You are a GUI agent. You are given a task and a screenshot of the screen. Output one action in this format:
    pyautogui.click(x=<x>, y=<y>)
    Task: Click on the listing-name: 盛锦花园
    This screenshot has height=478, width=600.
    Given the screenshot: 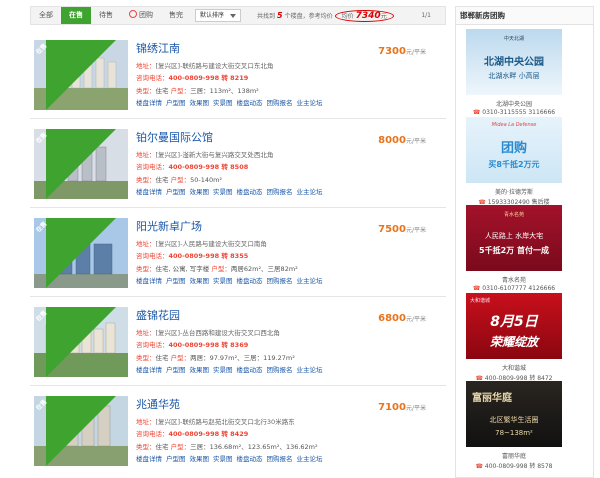 What is the action you would take?
    pyautogui.click(x=158, y=315)
    